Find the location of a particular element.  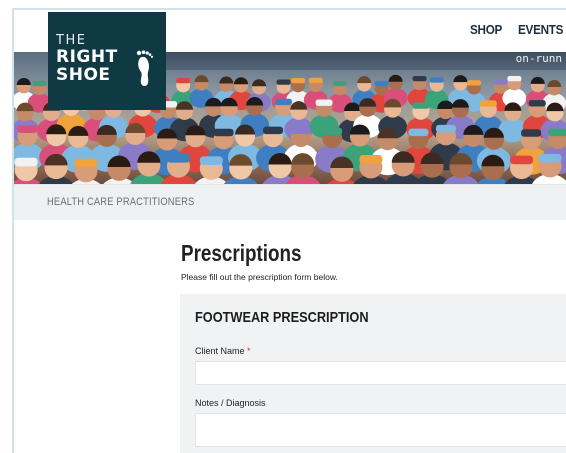

nav-events-link: EVENTS is located at coordinates (540, 29).